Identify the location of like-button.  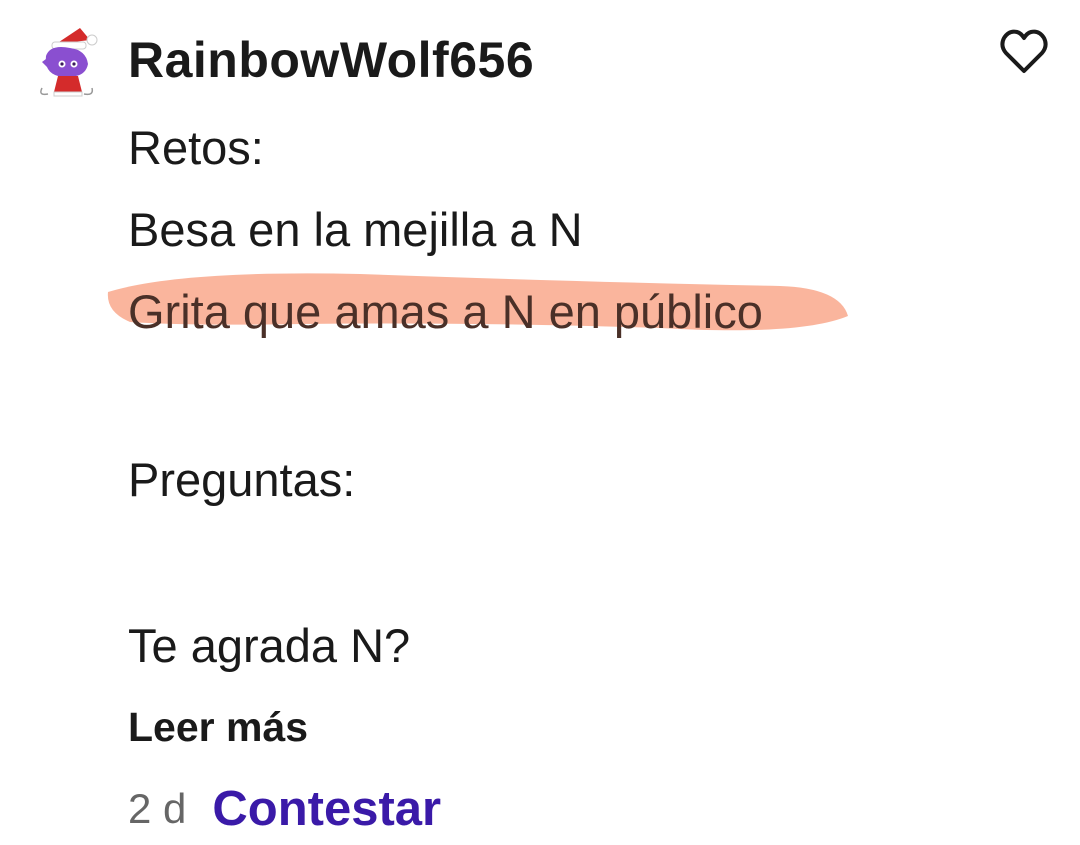
(1024, 52).